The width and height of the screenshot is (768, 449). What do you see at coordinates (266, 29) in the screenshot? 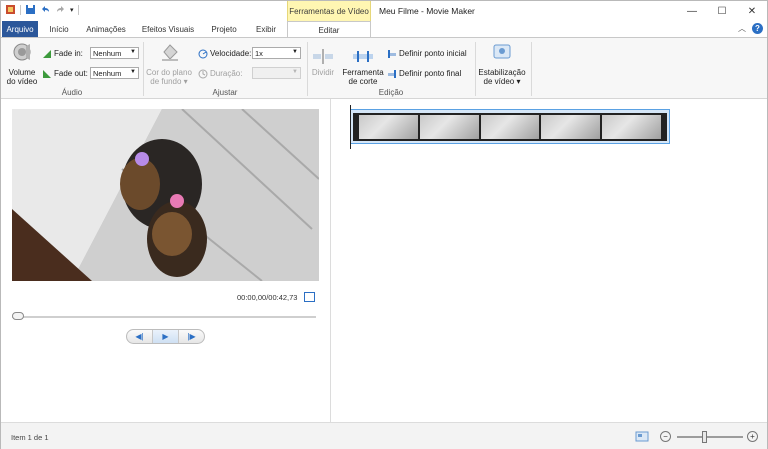
I see `tab-exibir: Exibir` at bounding box center [266, 29].